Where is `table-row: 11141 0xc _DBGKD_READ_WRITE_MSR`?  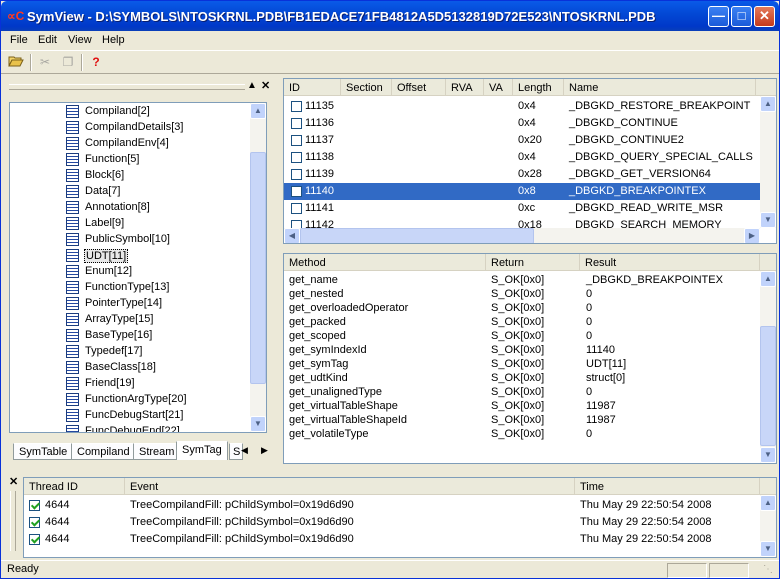
table-row: 11141 0xc _DBGKD_READ_WRITE_MSR is located at coordinates (522, 208).